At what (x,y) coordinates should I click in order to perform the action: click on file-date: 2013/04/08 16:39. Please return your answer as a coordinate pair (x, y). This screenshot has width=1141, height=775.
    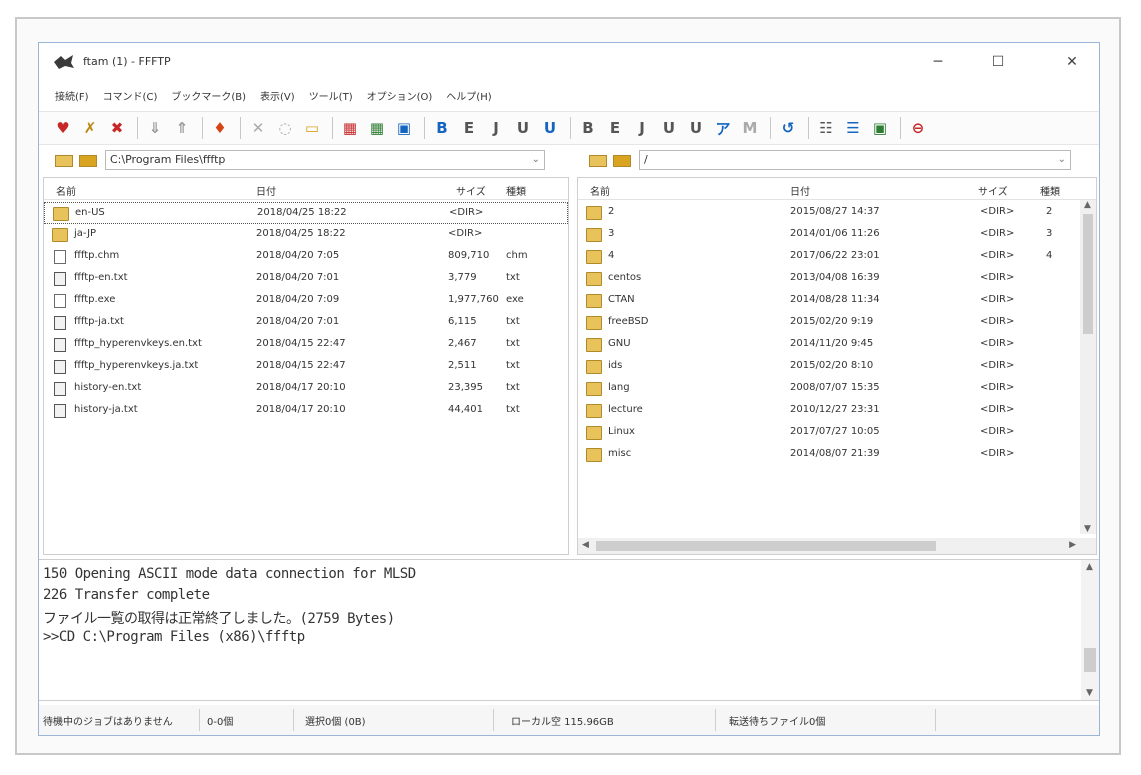
    Looking at the image, I should click on (835, 277).